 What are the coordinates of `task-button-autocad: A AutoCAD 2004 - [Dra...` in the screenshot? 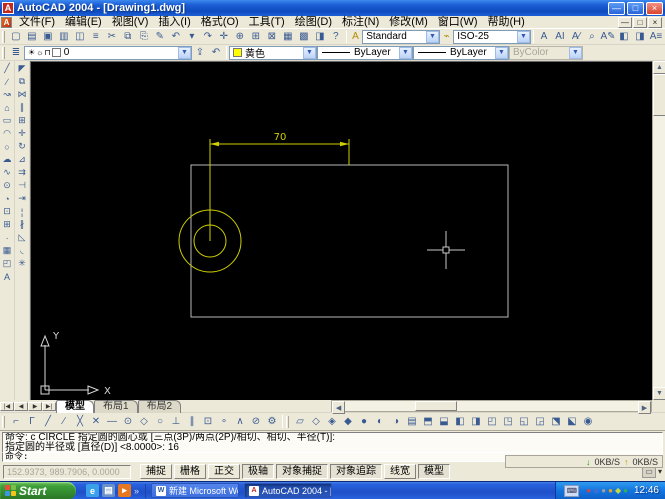 It's located at (288, 490).